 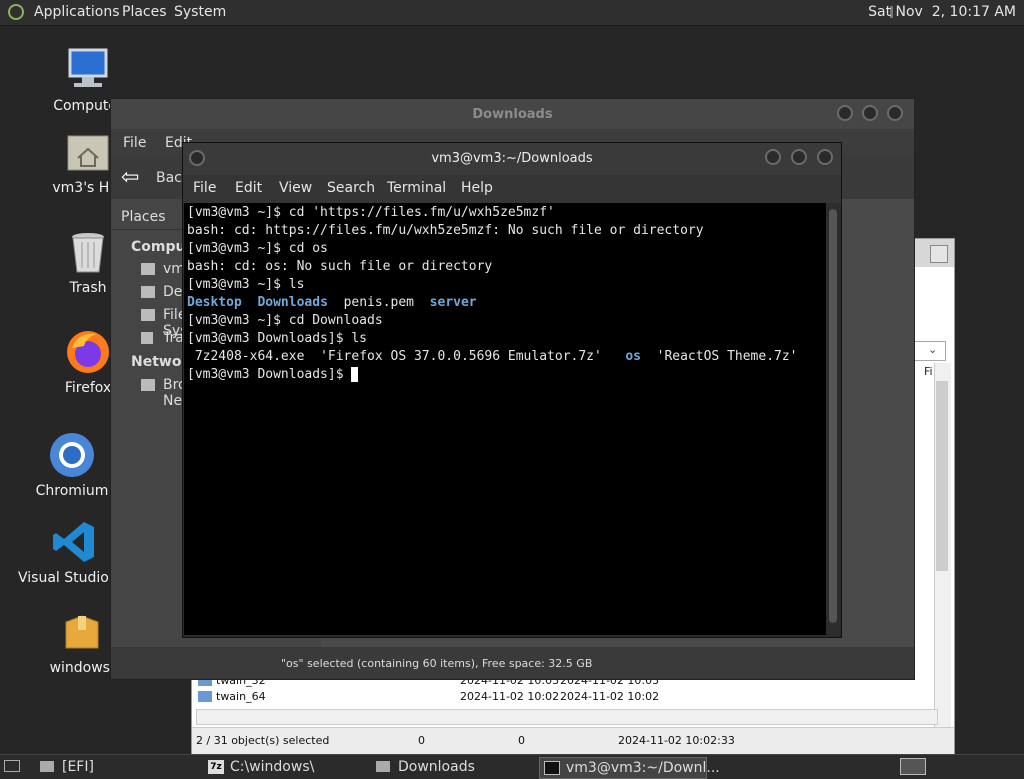 What do you see at coordinates (88, 70) in the screenshot?
I see `computer-icon` at bounding box center [88, 70].